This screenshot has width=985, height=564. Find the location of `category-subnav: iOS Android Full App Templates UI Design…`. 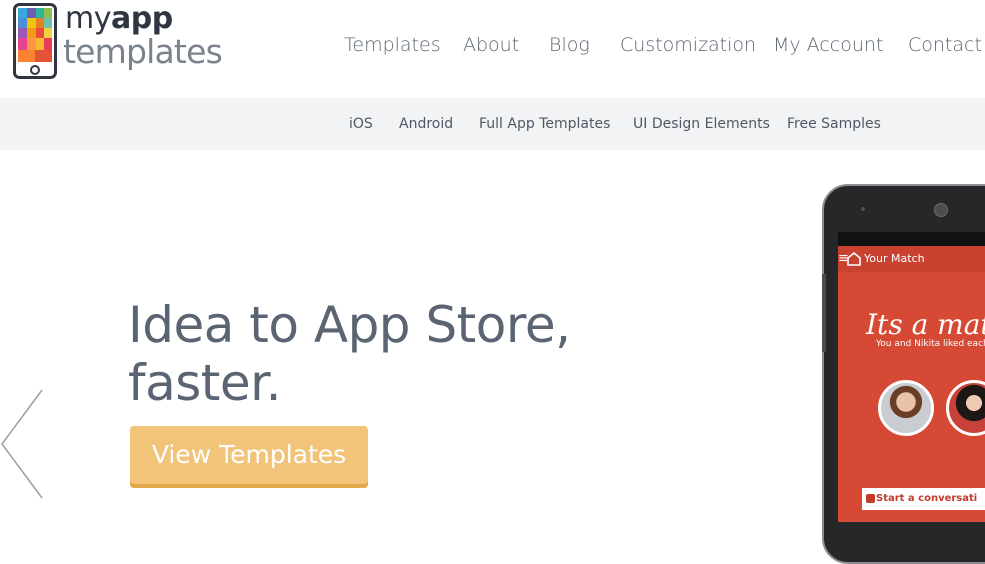

category-subnav: iOS Android Full App Templates UI Design… is located at coordinates (492, 124).